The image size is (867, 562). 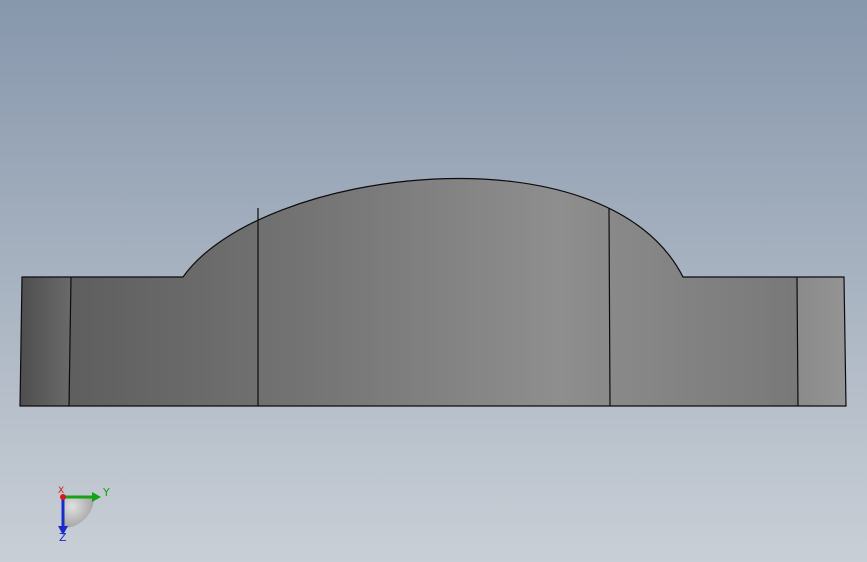 I want to click on triad-y-label: Y, so click(x=106, y=492).